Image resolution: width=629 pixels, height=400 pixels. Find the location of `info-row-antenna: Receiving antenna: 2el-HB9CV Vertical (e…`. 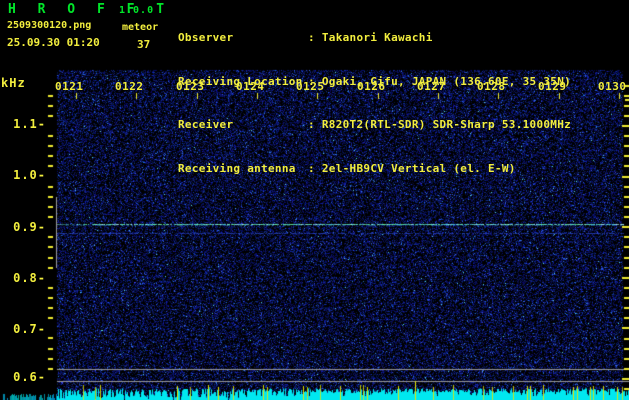

info-row-antenna: Receiving antenna: 2el-HB9CV Vertical (e… is located at coordinates (374, 169).